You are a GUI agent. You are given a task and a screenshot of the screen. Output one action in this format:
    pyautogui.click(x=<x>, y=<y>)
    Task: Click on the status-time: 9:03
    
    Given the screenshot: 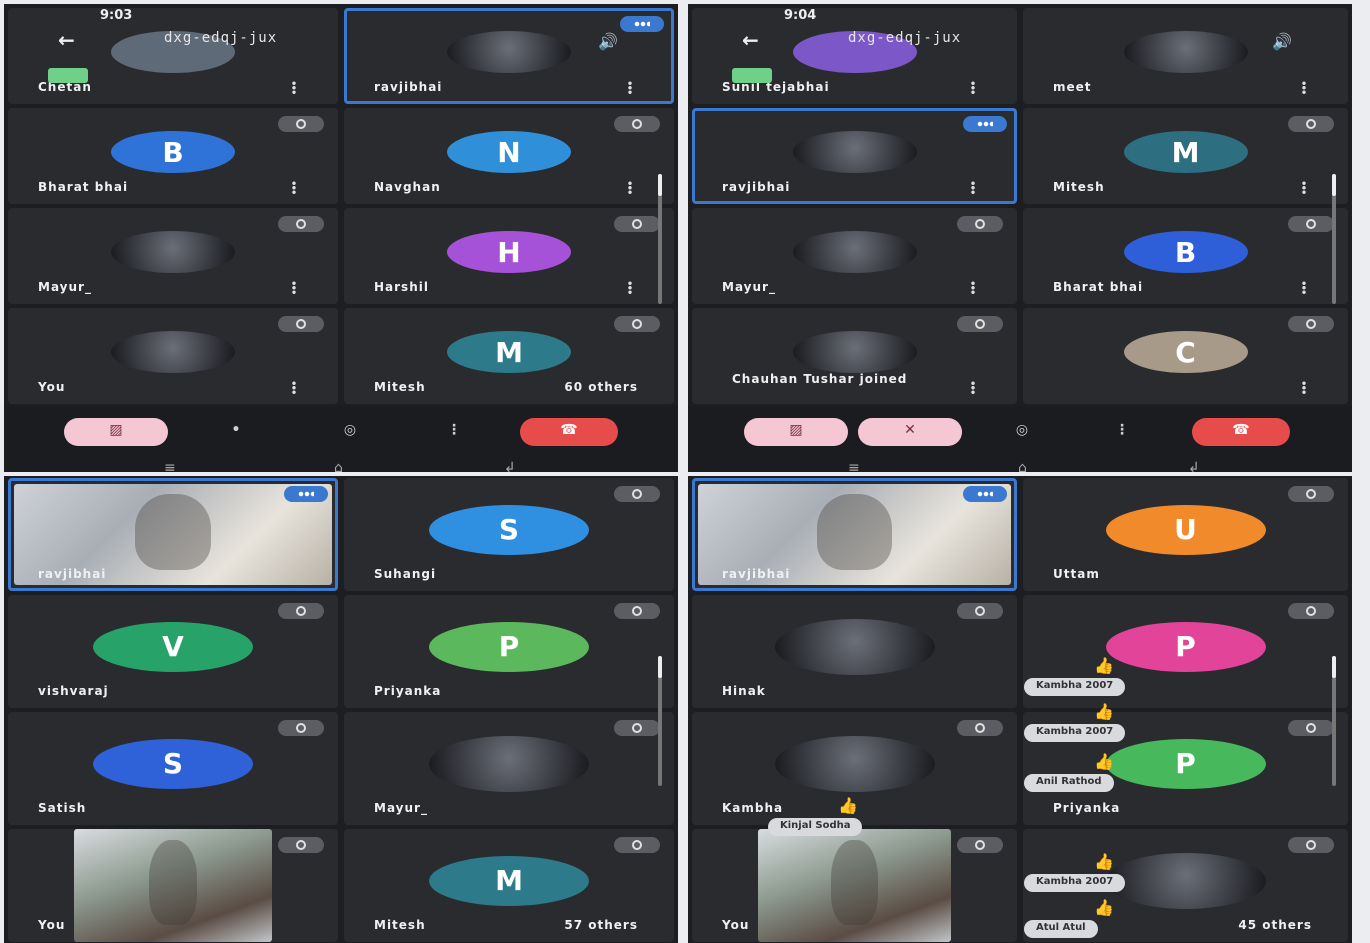 What is the action you would take?
    pyautogui.click(x=116, y=15)
    